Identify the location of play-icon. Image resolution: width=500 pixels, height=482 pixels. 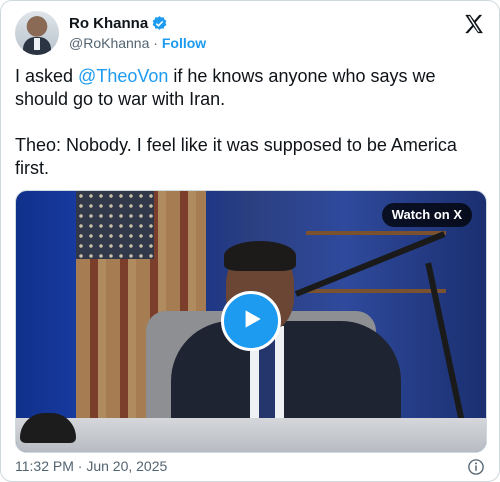
(251, 321).